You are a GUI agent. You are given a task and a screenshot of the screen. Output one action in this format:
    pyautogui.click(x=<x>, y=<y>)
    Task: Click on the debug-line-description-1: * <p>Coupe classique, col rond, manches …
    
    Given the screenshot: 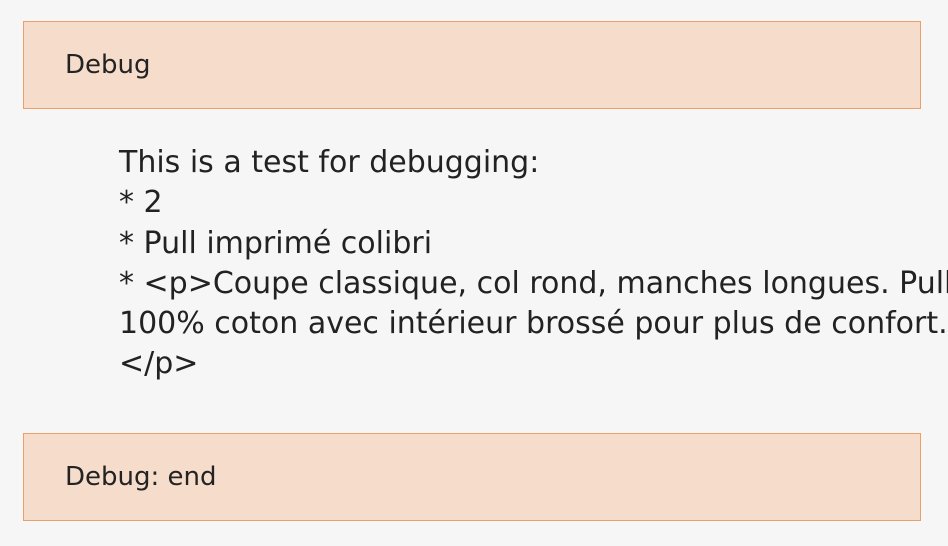 What is the action you would take?
    pyautogui.click(x=533, y=283)
    